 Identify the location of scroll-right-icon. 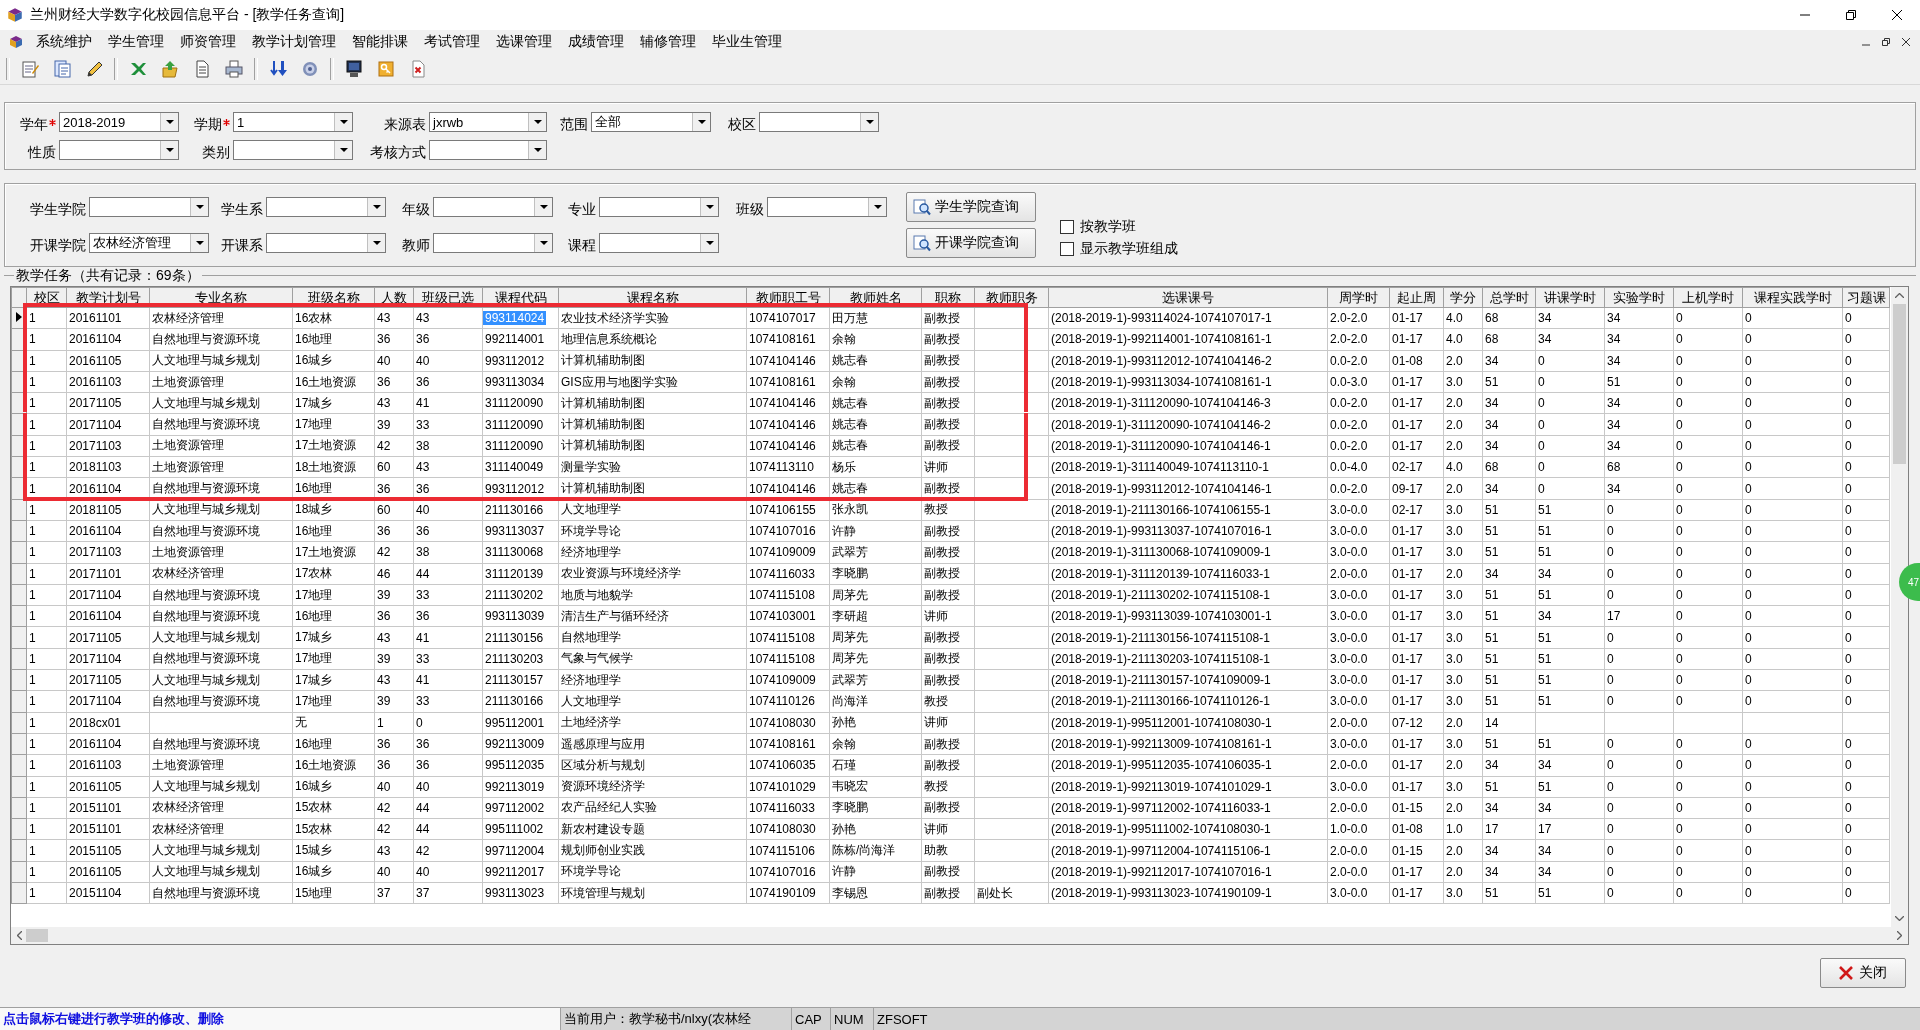
(1899, 935).